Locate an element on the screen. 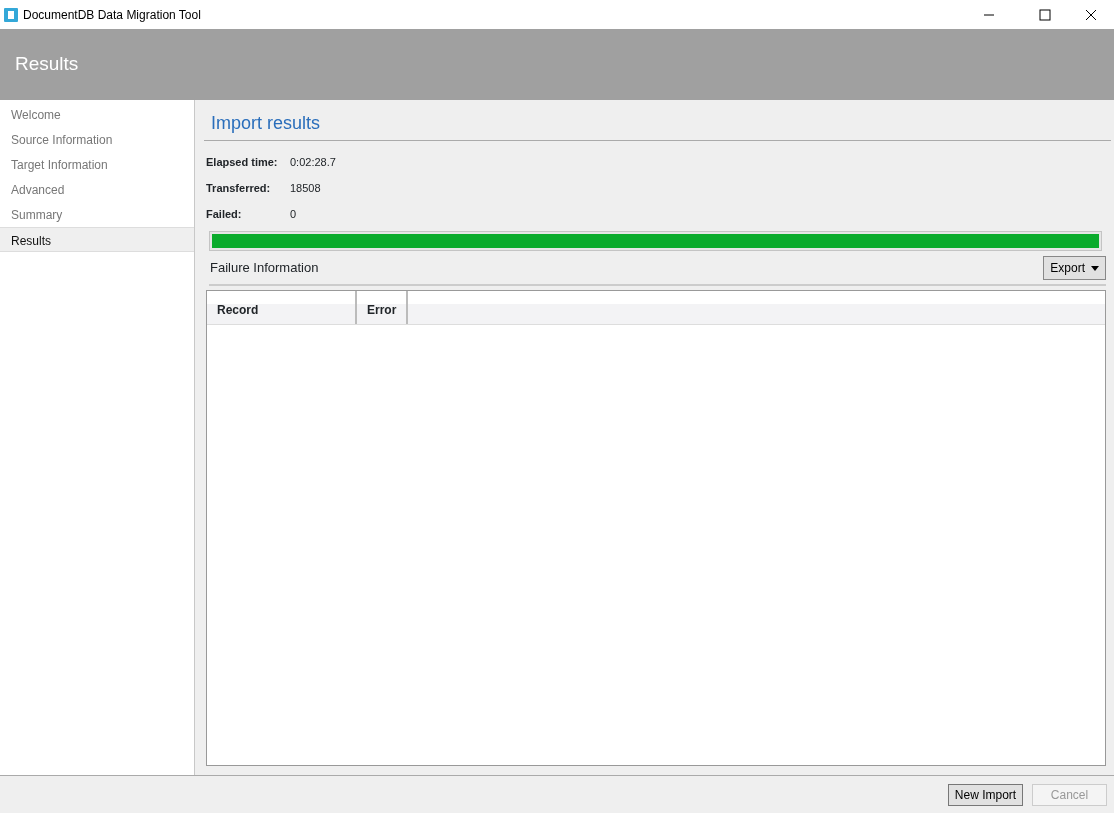 This screenshot has width=1114, height=813. stat-value: 18508 is located at coordinates (305, 188).